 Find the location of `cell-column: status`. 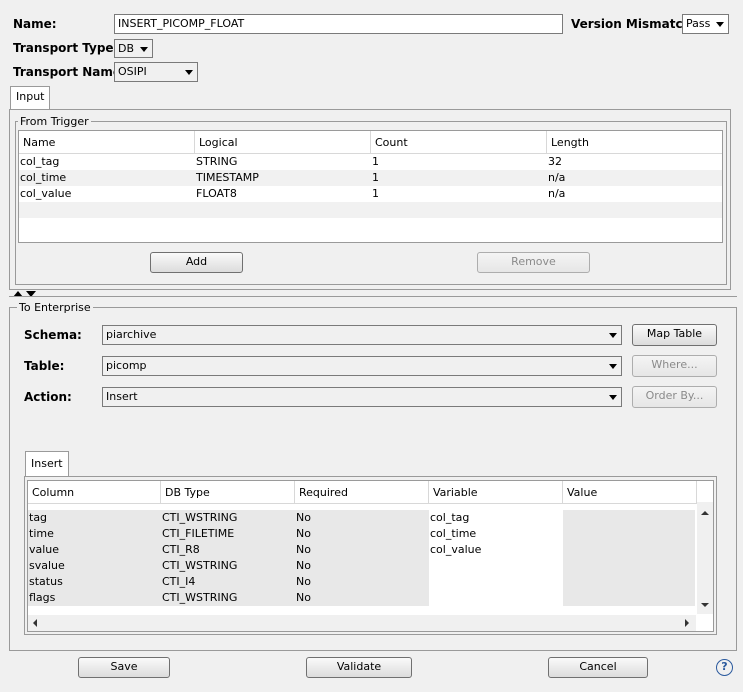

cell-column: status is located at coordinates (94, 582).